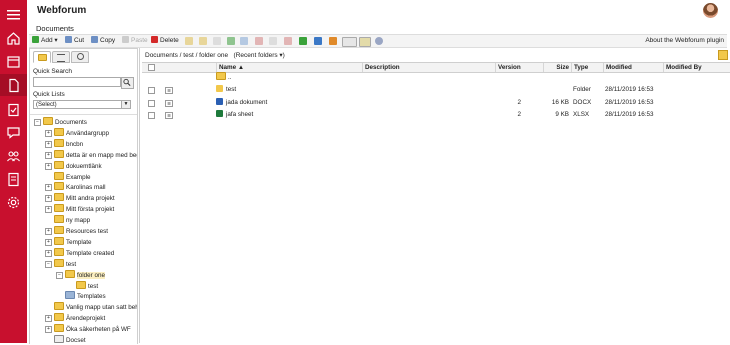  What do you see at coordinates (13, 109) in the screenshot?
I see `tasks-icon` at bounding box center [13, 109].